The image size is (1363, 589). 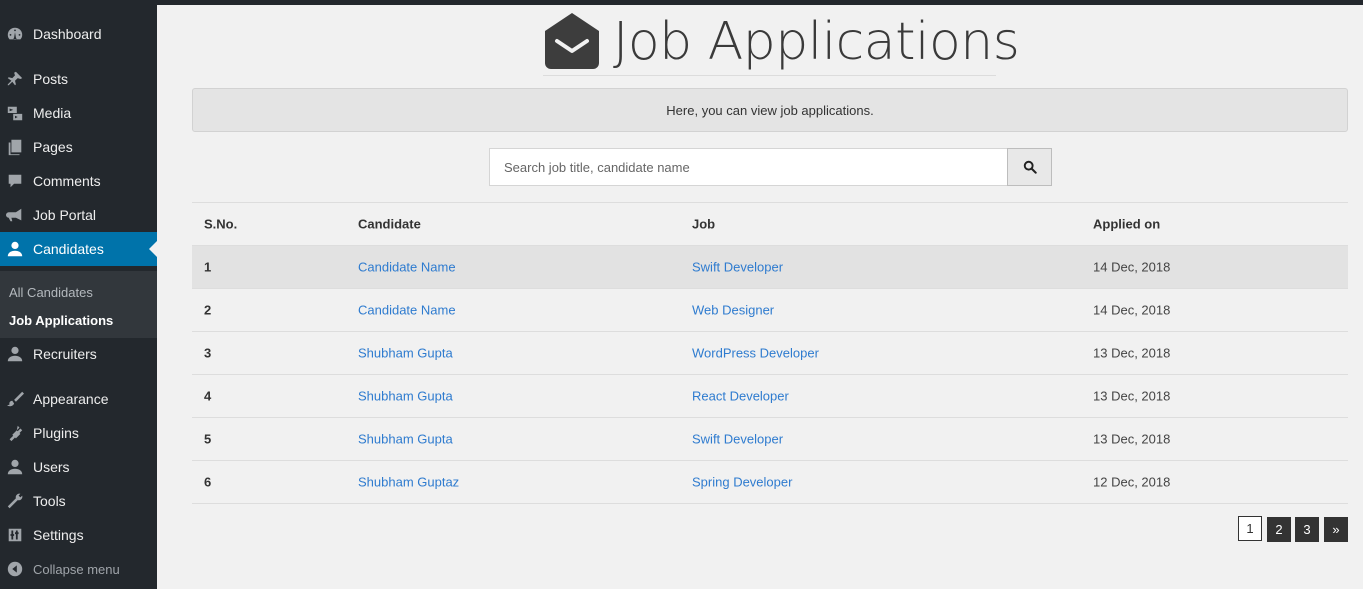 I want to click on sidebar-item-candidates: Candidates, so click(x=78, y=249).